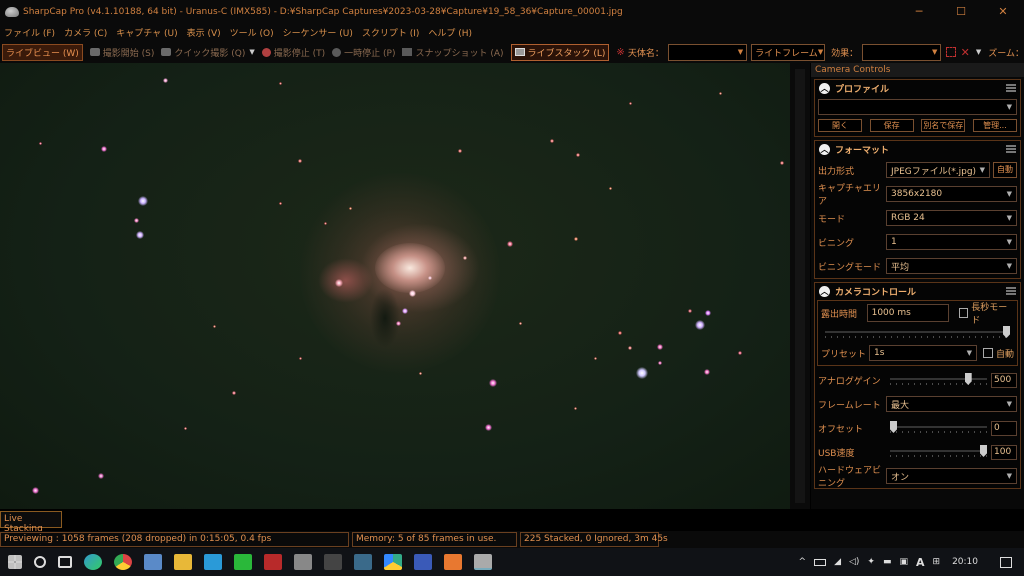  What do you see at coordinates (123, 562) in the screenshot?
I see `chrome-icon` at bounding box center [123, 562].